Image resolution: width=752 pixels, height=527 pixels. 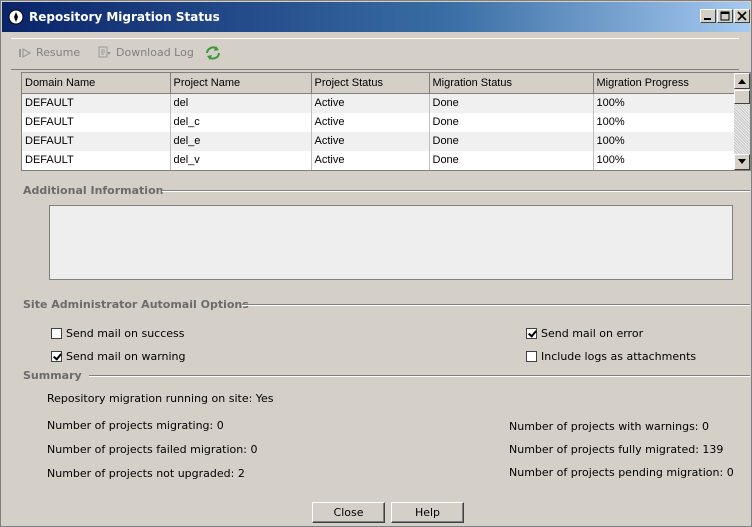 What do you see at coordinates (241, 160) in the screenshot?
I see `cell-project: del_v` at bounding box center [241, 160].